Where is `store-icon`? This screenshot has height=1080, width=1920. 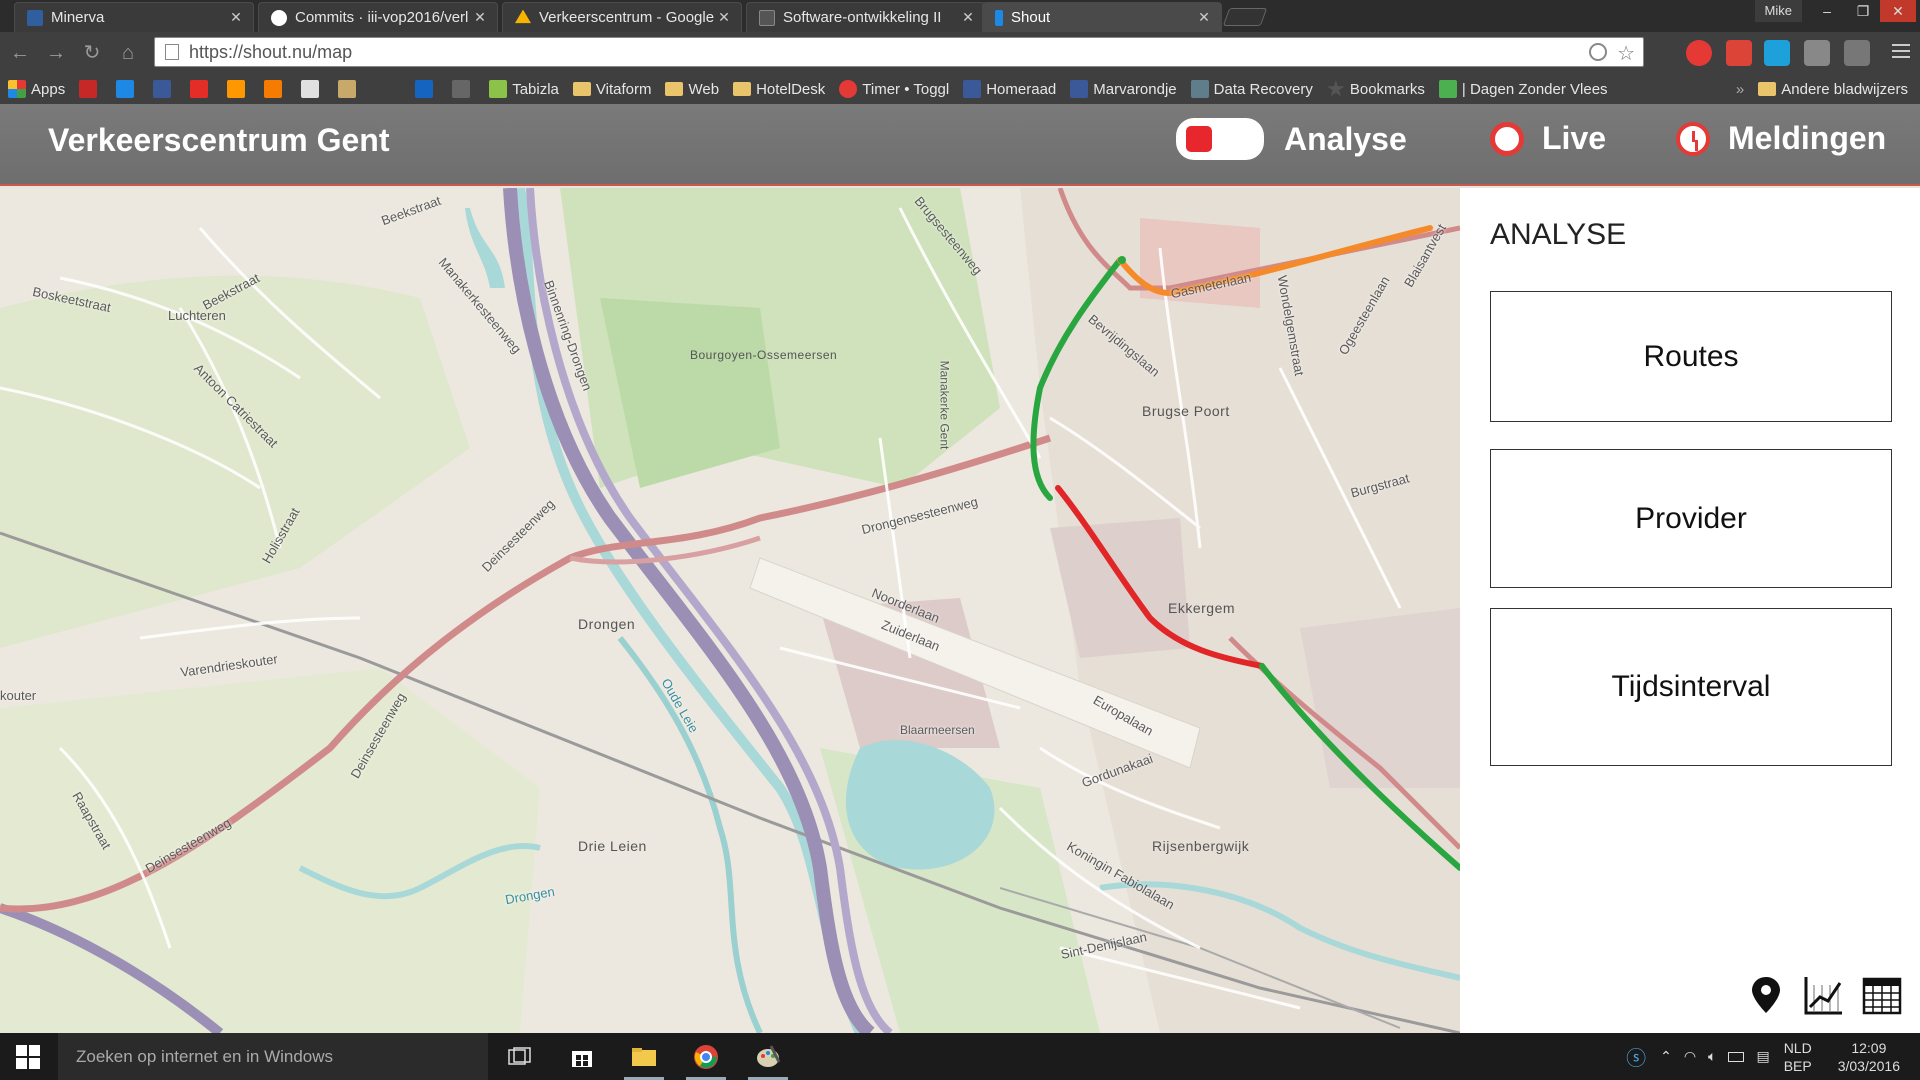
store-icon is located at coordinates (582, 1057).